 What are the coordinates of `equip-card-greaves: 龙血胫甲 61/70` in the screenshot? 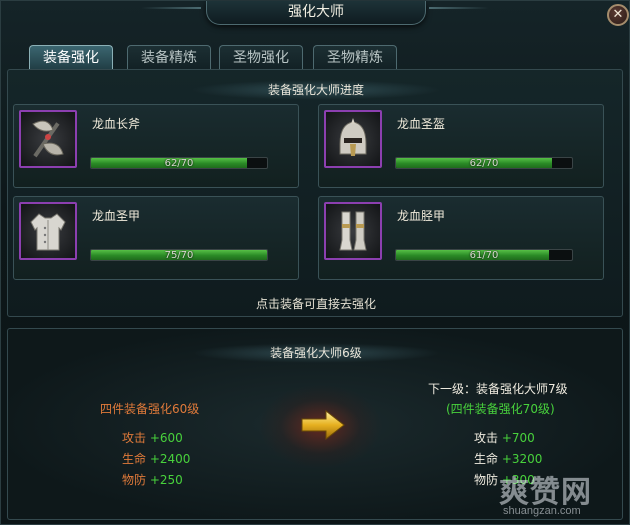 It's located at (461, 238).